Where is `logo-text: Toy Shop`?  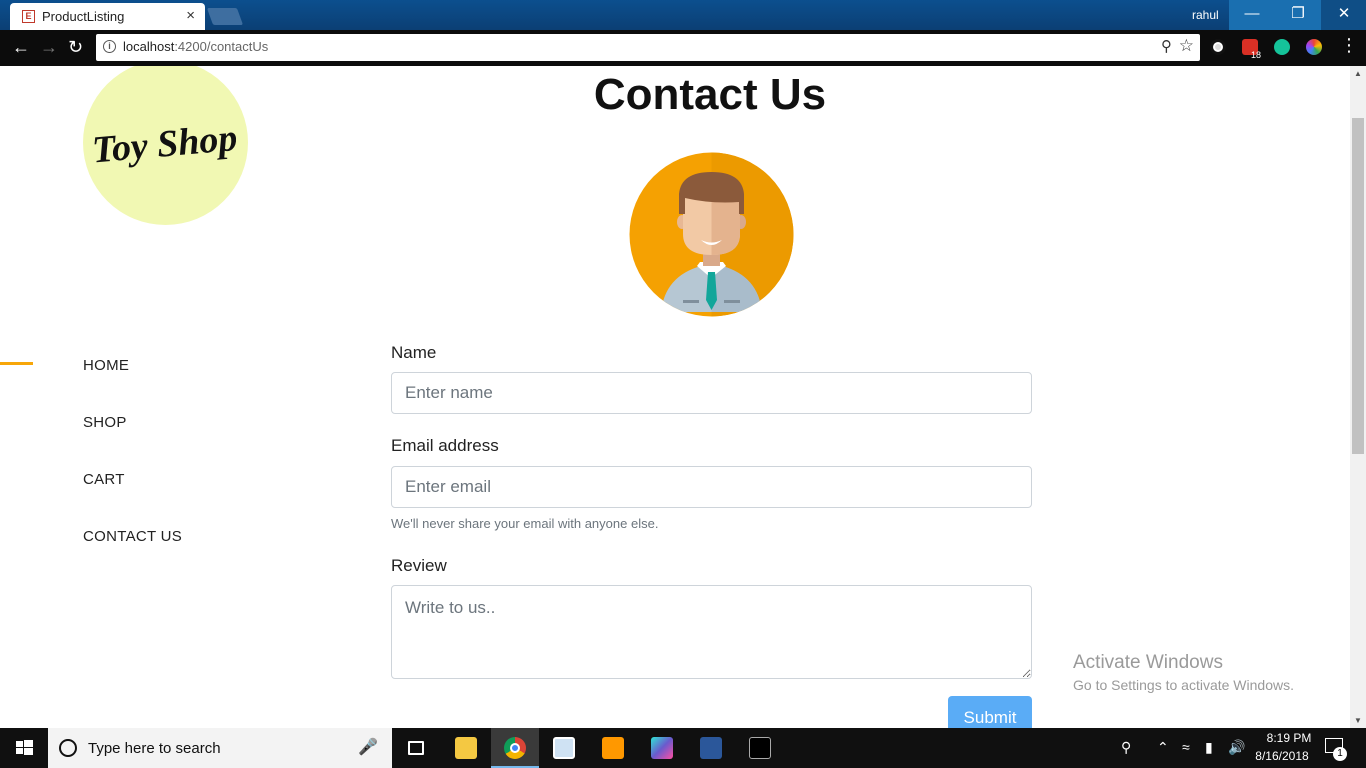
logo-text: Toy Shop is located at coordinates (164, 144).